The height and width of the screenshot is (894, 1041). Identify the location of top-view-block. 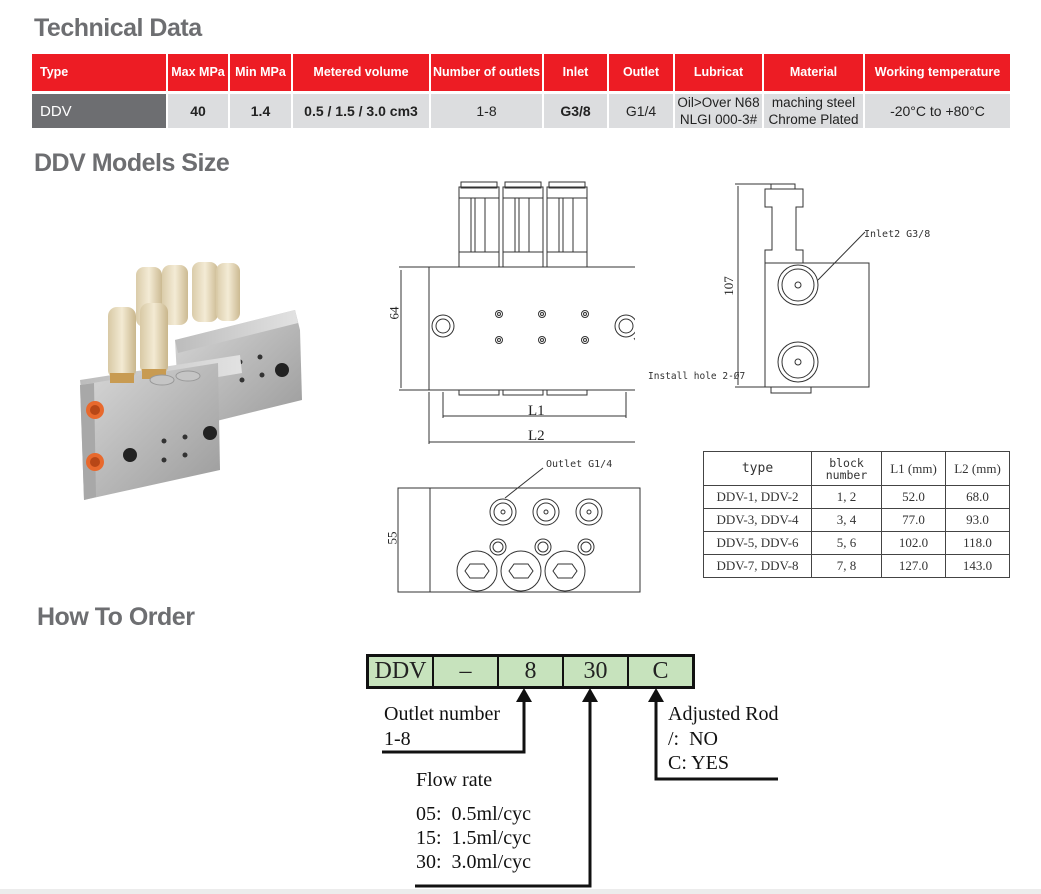
(535, 540).